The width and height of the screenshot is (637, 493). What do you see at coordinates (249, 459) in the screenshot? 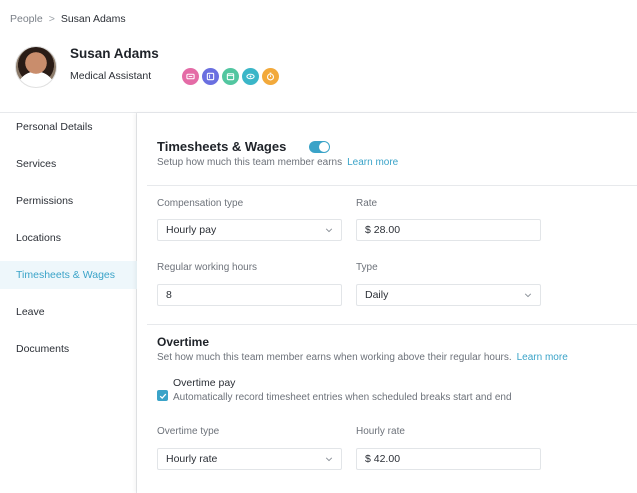
I see `overtime-type-select: Hourly rate` at bounding box center [249, 459].